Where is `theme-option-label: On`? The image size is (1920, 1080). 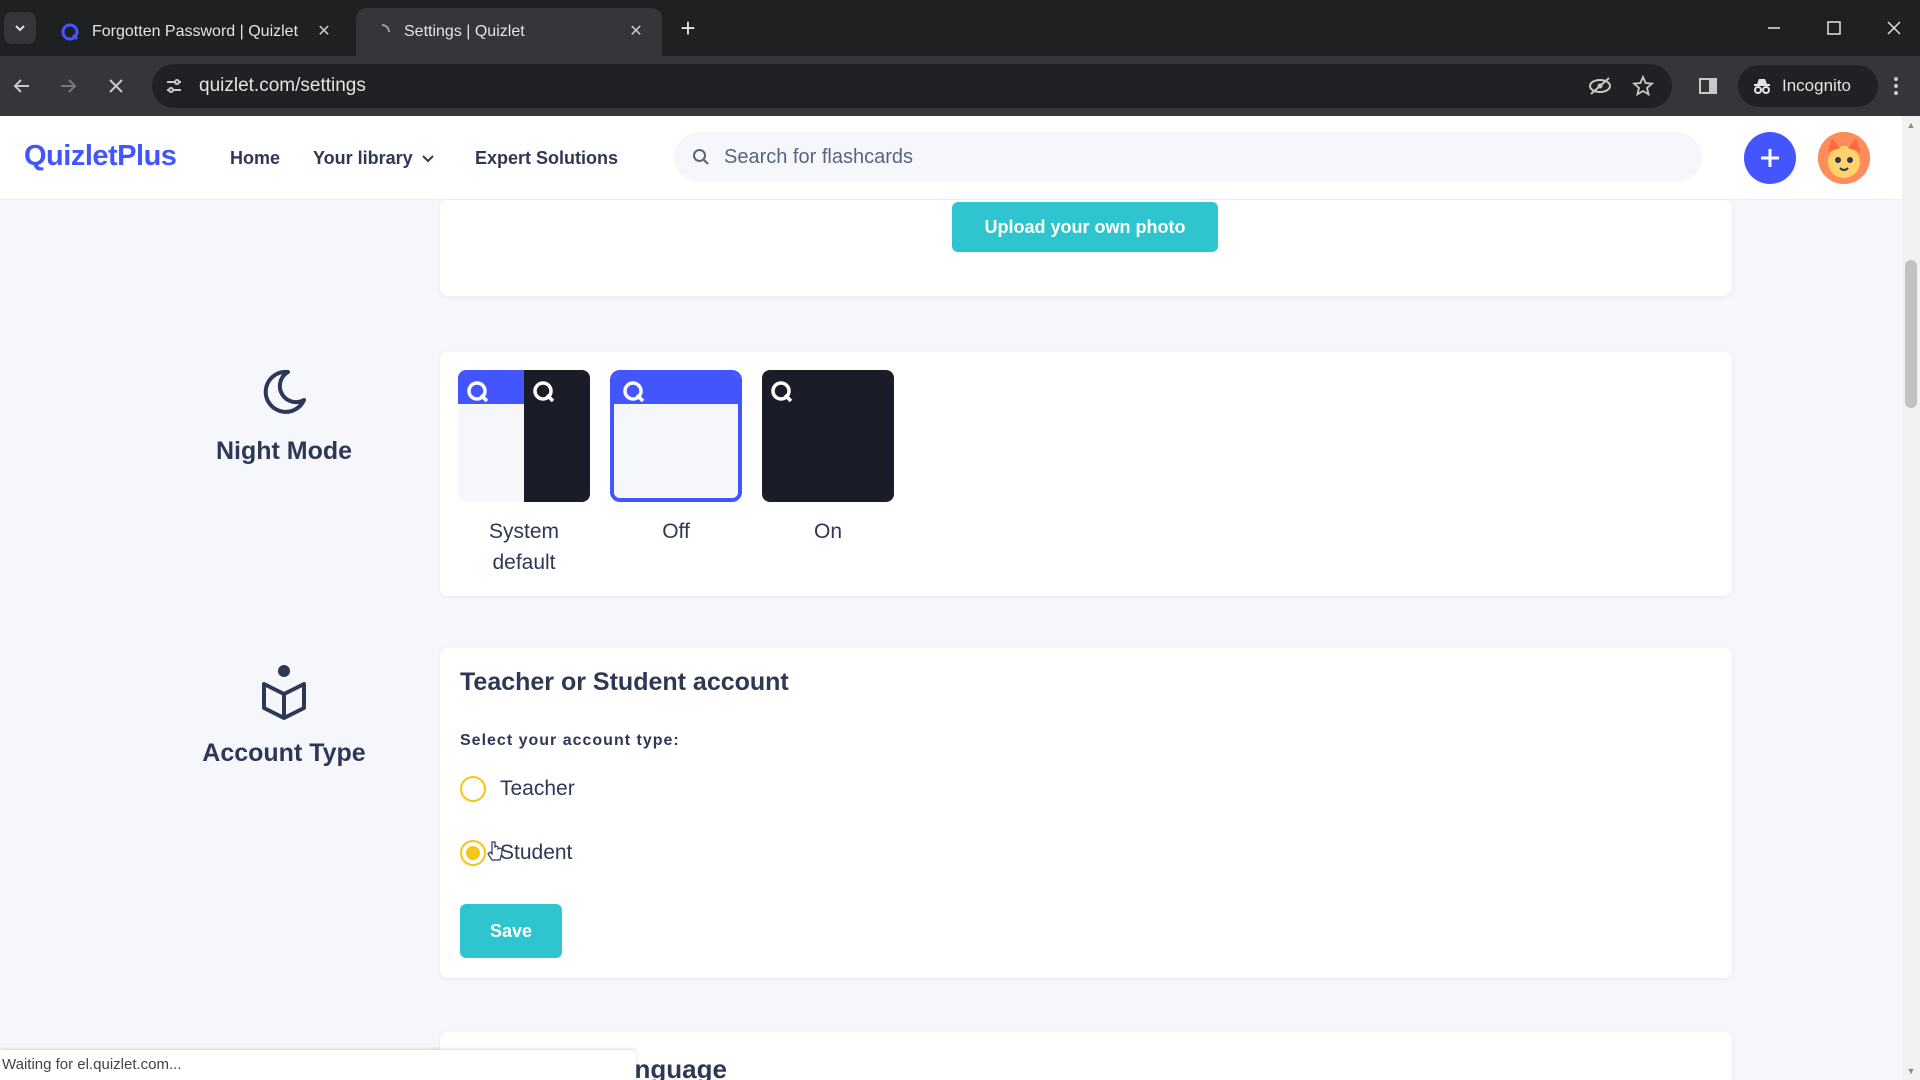
theme-option-label: On is located at coordinates (827, 531).